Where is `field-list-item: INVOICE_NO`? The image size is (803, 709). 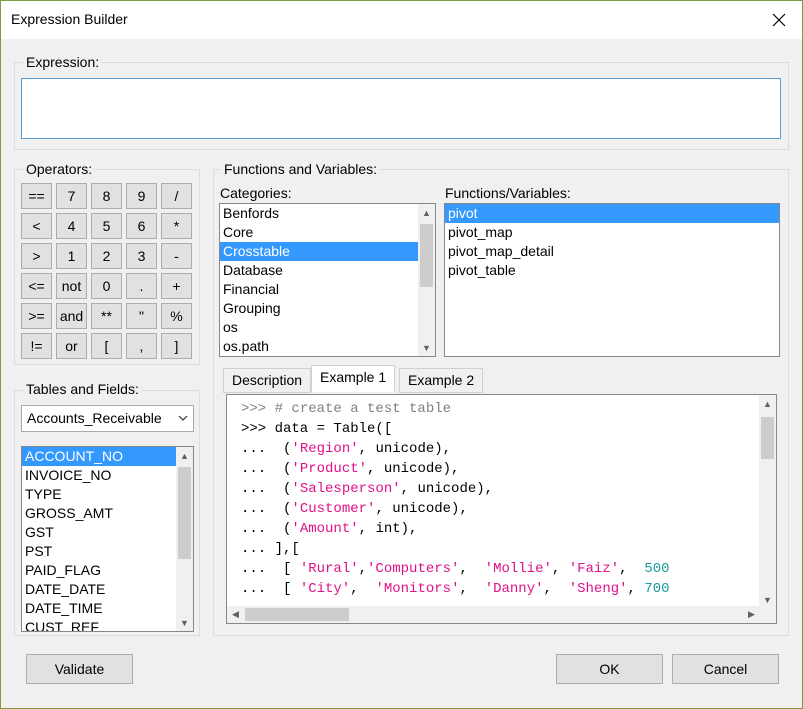 field-list-item: INVOICE_NO is located at coordinates (107, 475).